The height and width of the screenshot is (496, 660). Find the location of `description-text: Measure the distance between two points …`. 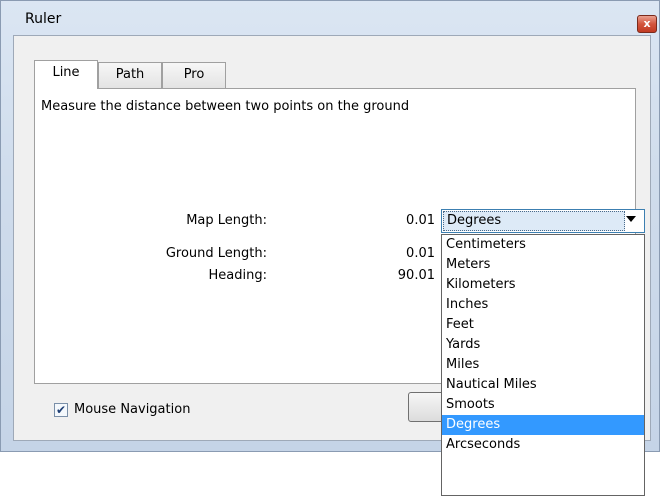

description-text: Measure the distance between two points … is located at coordinates (225, 106).